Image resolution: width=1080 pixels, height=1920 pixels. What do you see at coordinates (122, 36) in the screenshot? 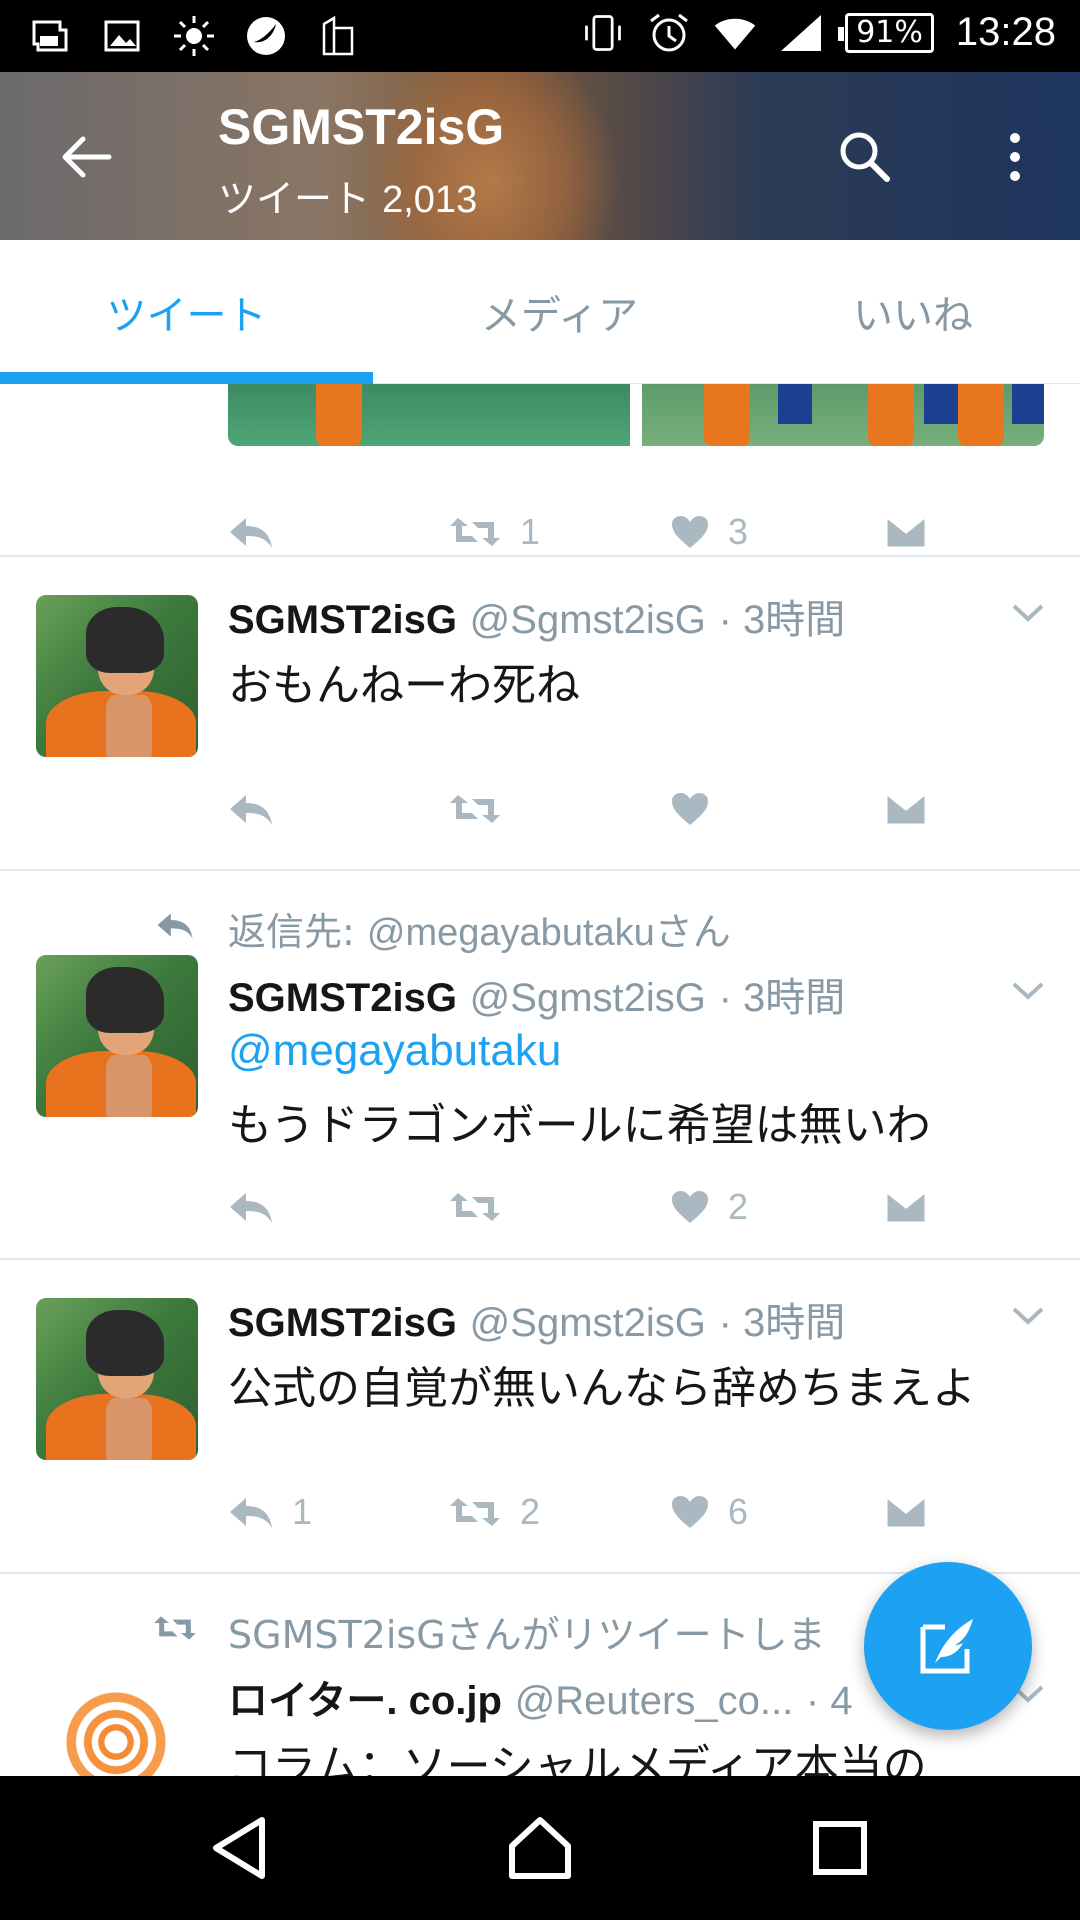
I see `gallery-icon` at bounding box center [122, 36].